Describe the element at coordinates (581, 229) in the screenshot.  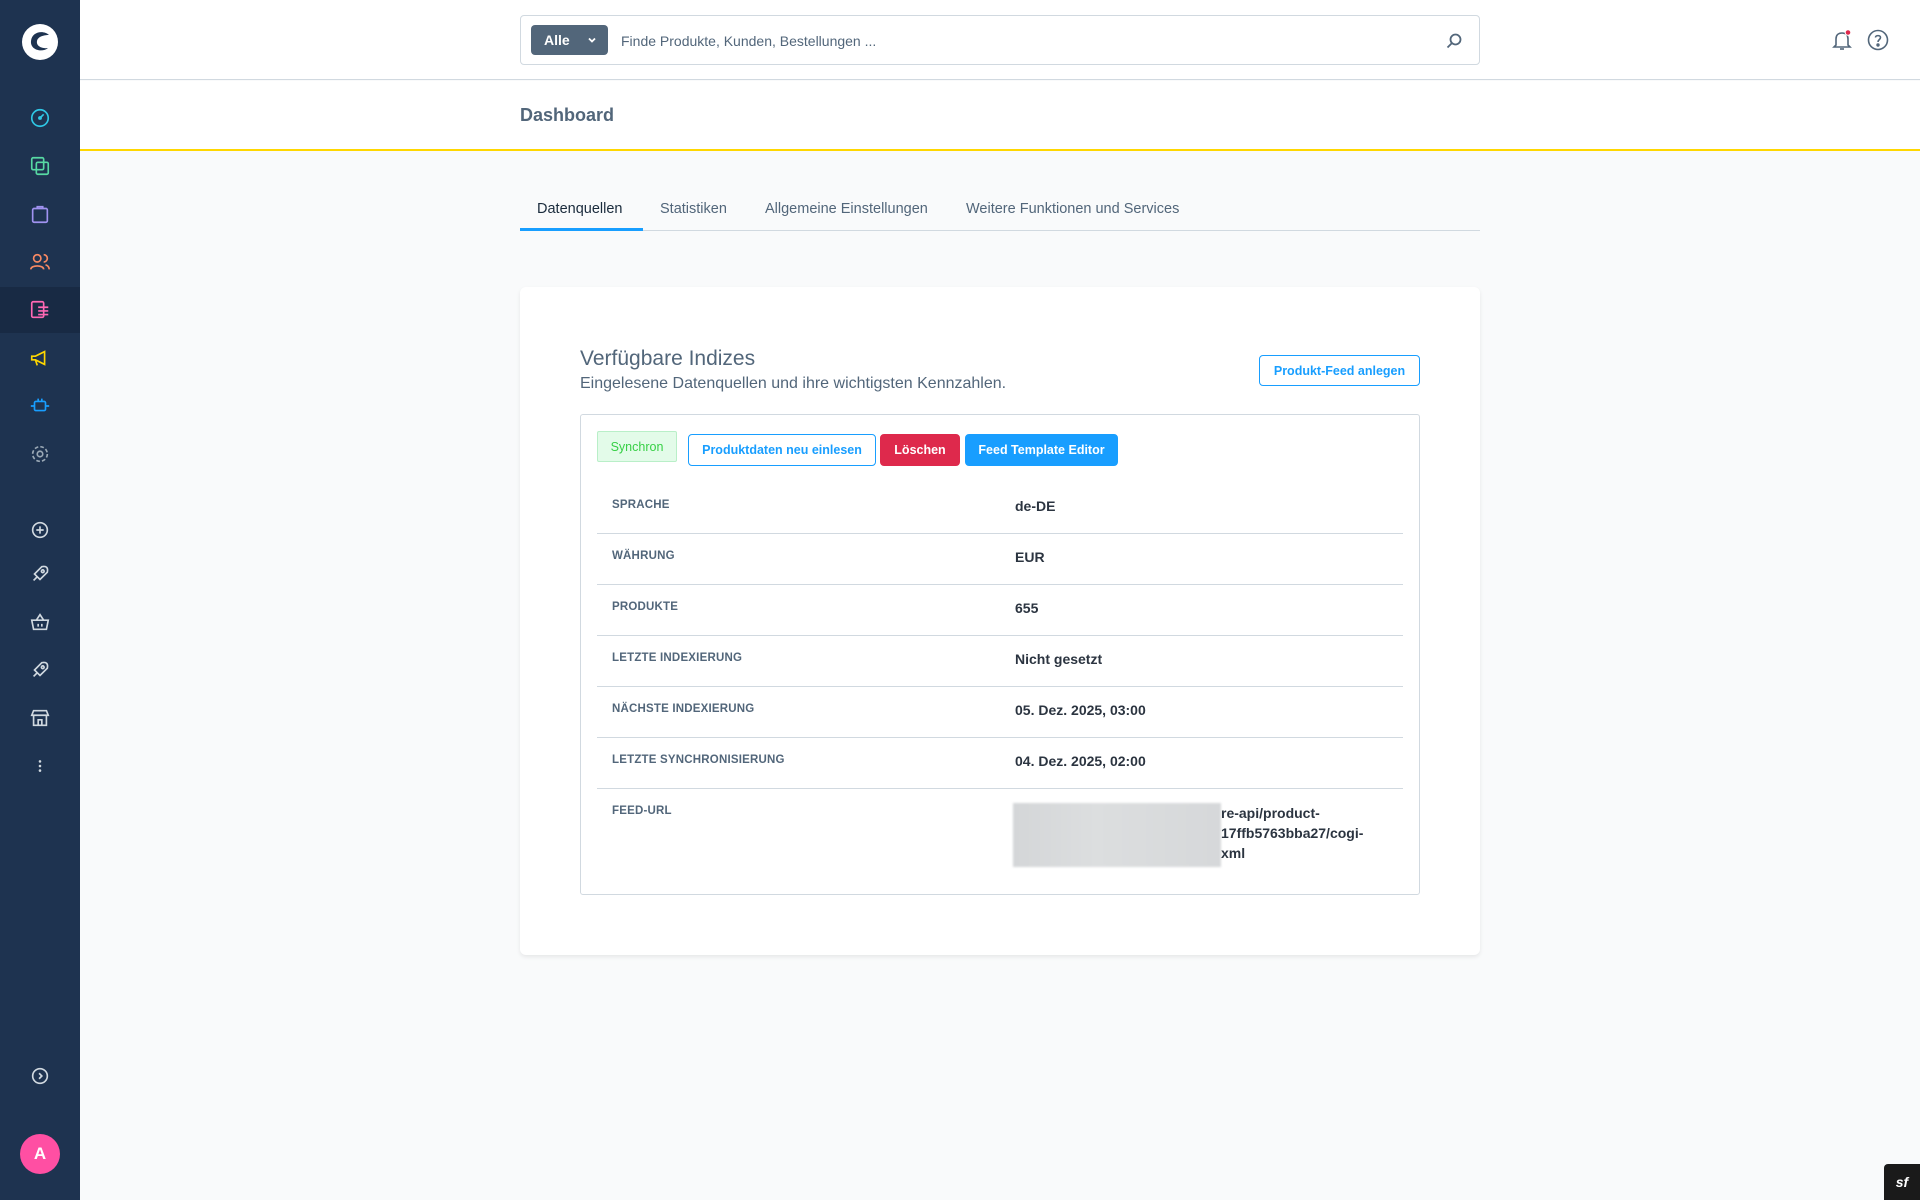
I see `active-tab-indicator` at that location.